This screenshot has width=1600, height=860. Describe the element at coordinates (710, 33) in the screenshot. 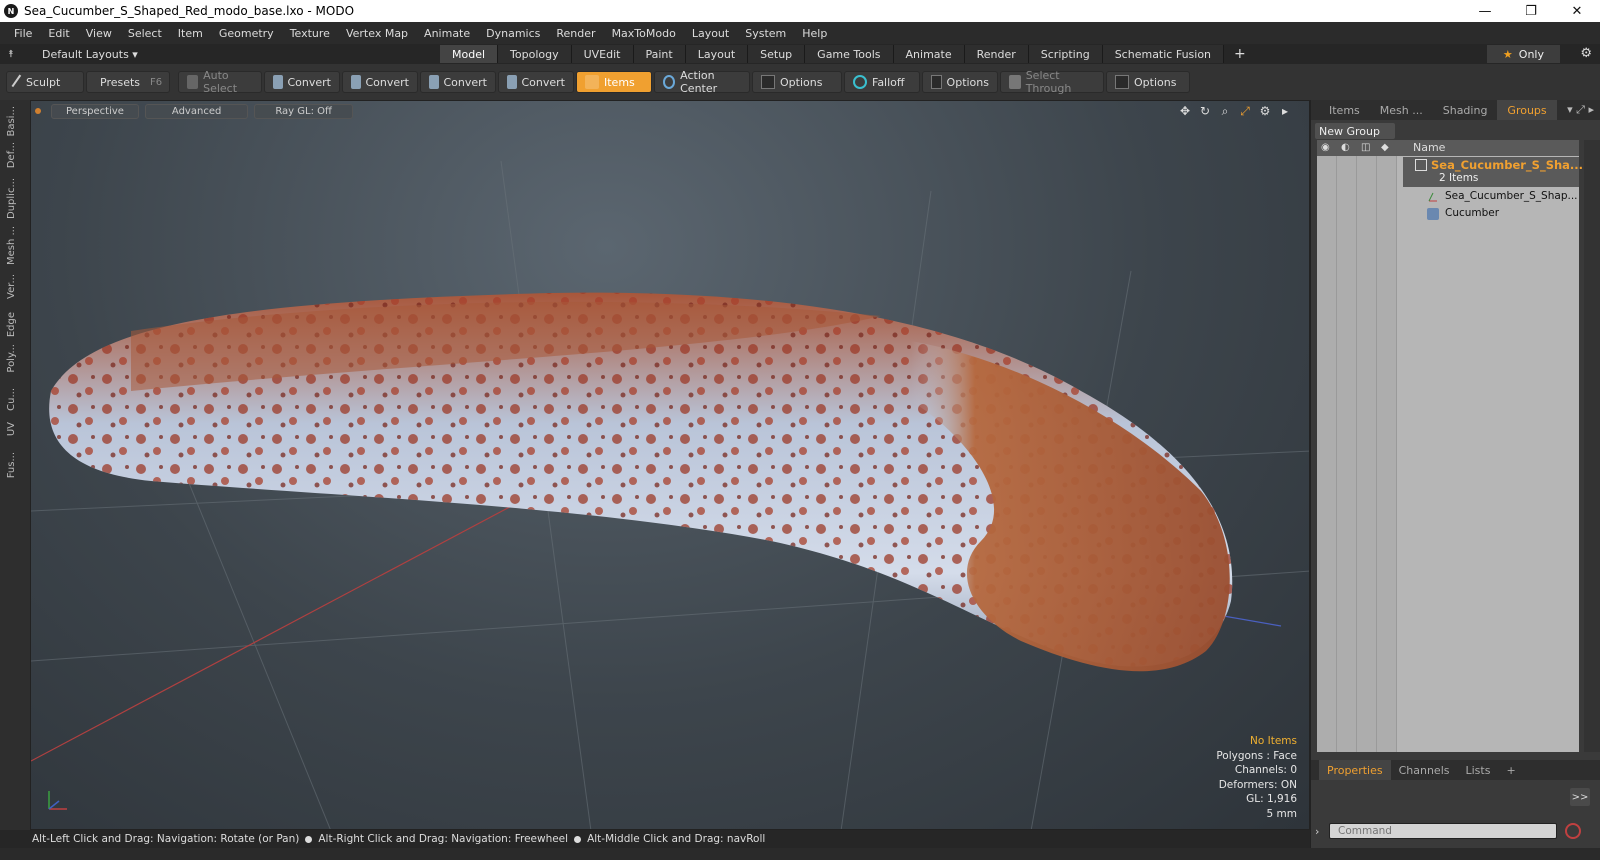

I see `menu-layout: Layout` at that location.